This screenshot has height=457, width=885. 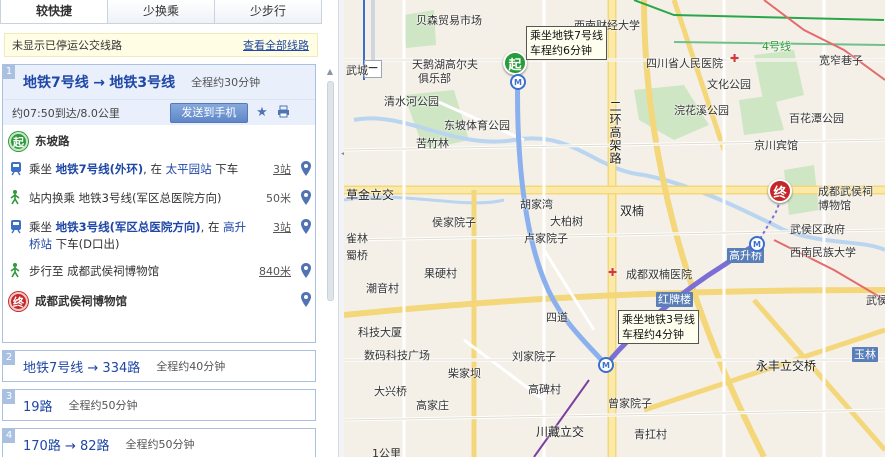 What do you see at coordinates (191, 366) in the screenshot?
I see `plan-duration: 全程约40分钟` at bounding box center [191, 366].